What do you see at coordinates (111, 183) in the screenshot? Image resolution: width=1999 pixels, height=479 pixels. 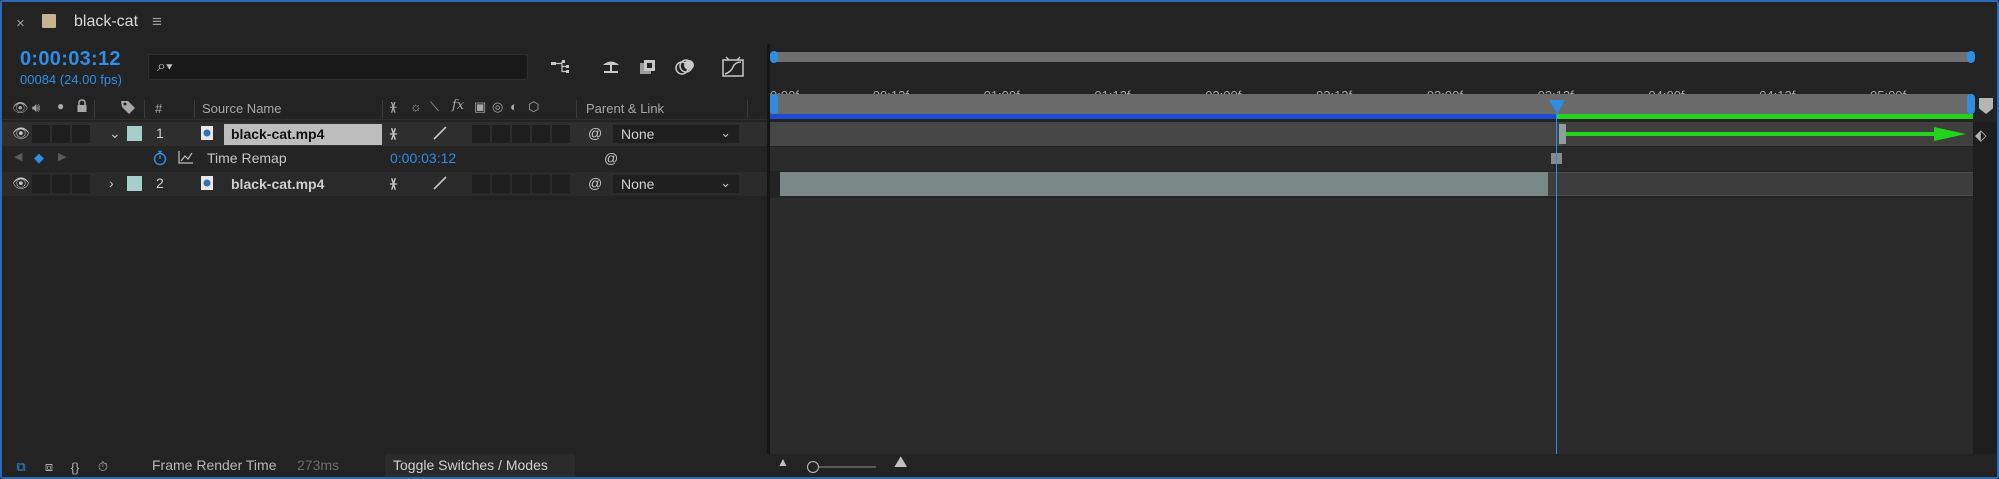 I see `chevron-right-icon: ›` at bounding box center [111, 183].